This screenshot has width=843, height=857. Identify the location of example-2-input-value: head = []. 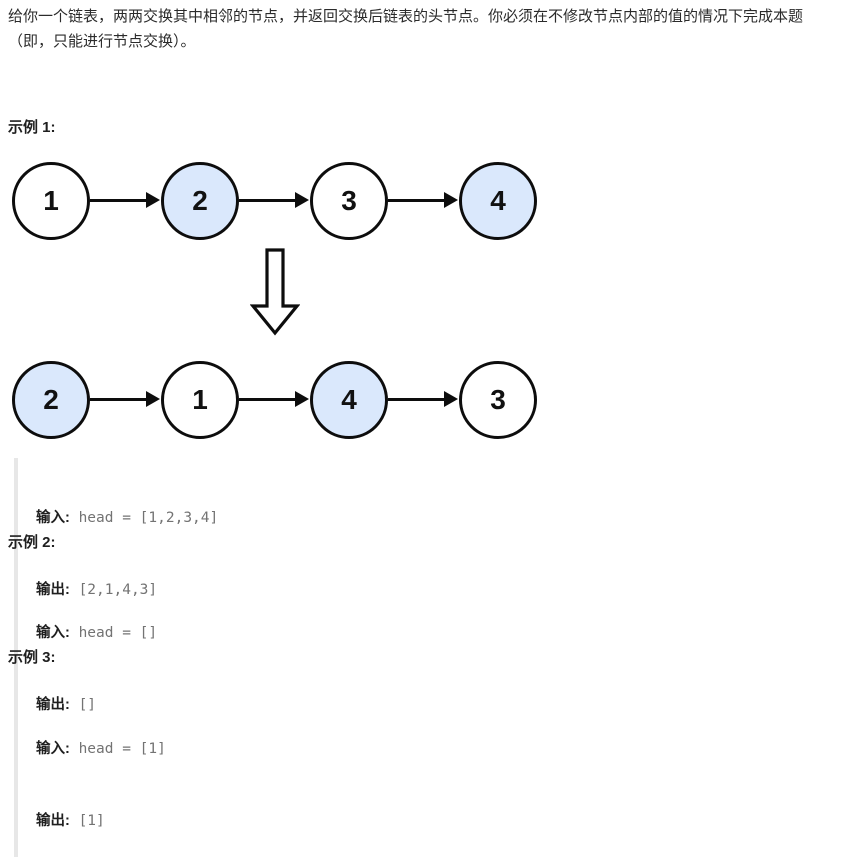
(113, 633).